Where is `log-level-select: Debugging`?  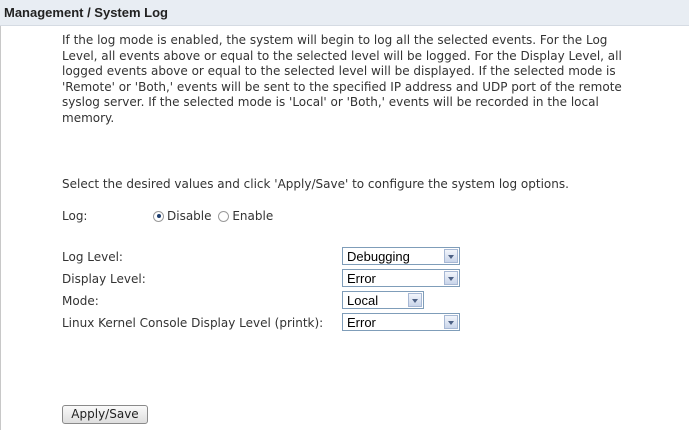
log-level-select: Debugging is located at coordinates (401, 256).